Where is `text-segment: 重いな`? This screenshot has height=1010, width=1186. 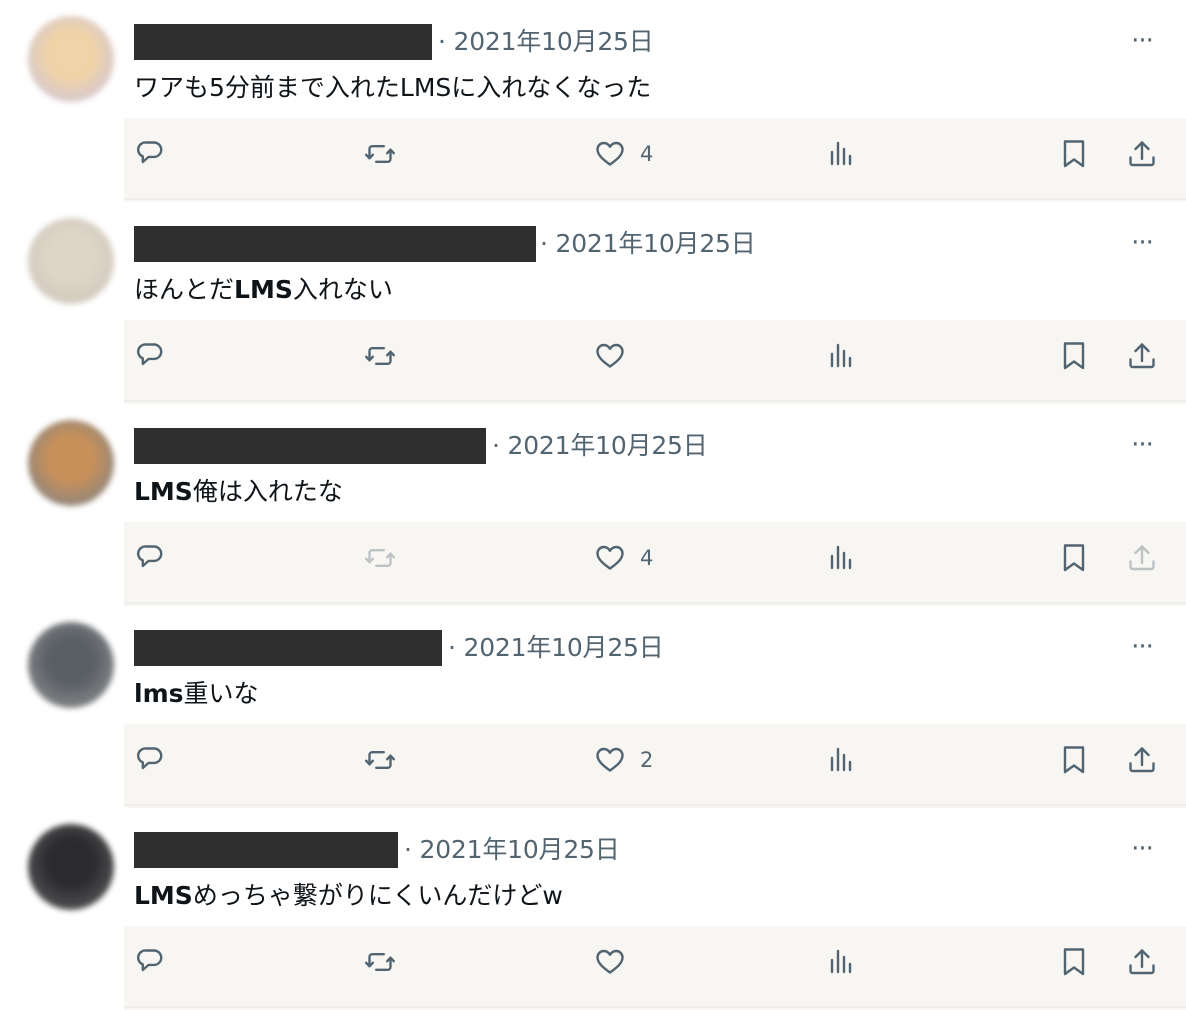
text-segment: 重いな is located at coordinates (221, 693).